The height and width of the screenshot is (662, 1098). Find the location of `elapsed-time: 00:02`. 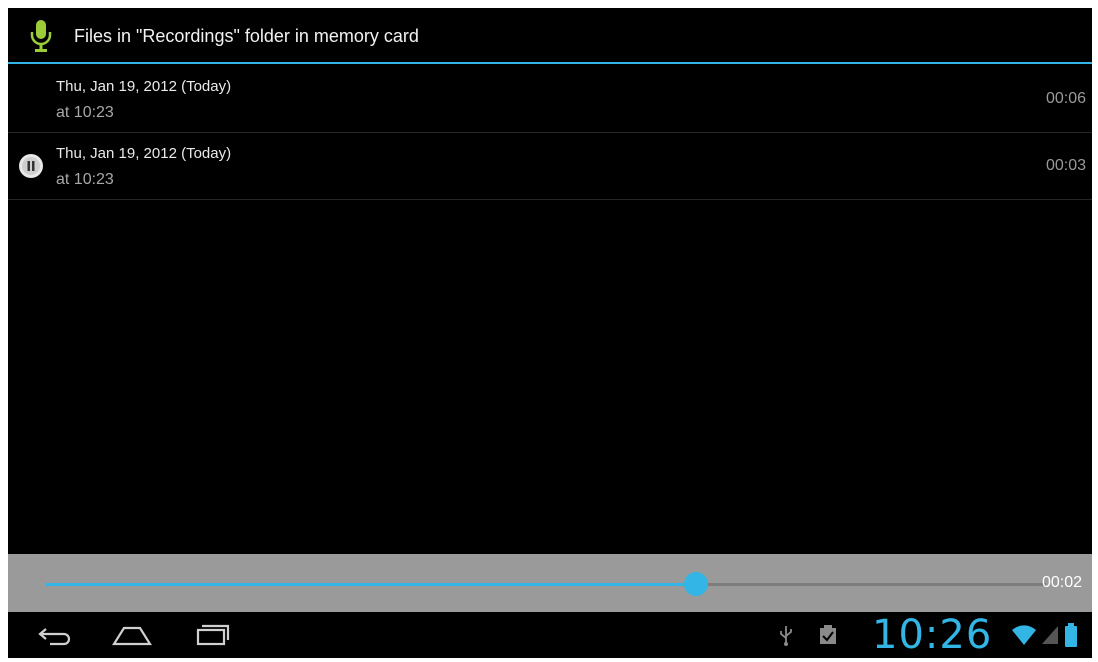

elapsed-time: 00:02 is located at coordinates (1061, 582).